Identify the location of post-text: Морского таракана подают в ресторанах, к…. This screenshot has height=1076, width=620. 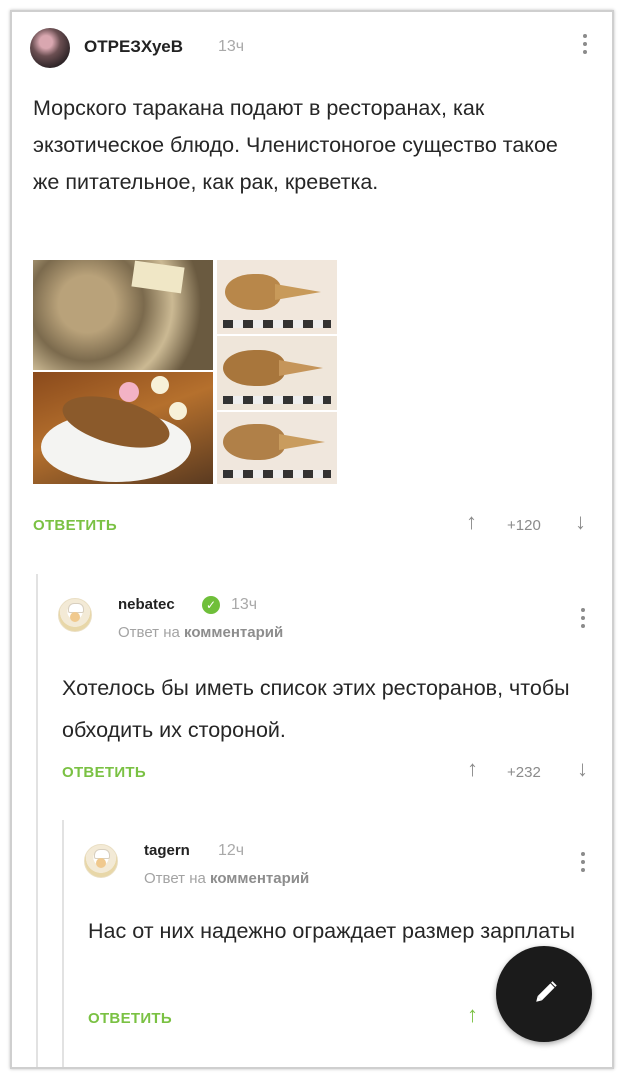
(295, 145).